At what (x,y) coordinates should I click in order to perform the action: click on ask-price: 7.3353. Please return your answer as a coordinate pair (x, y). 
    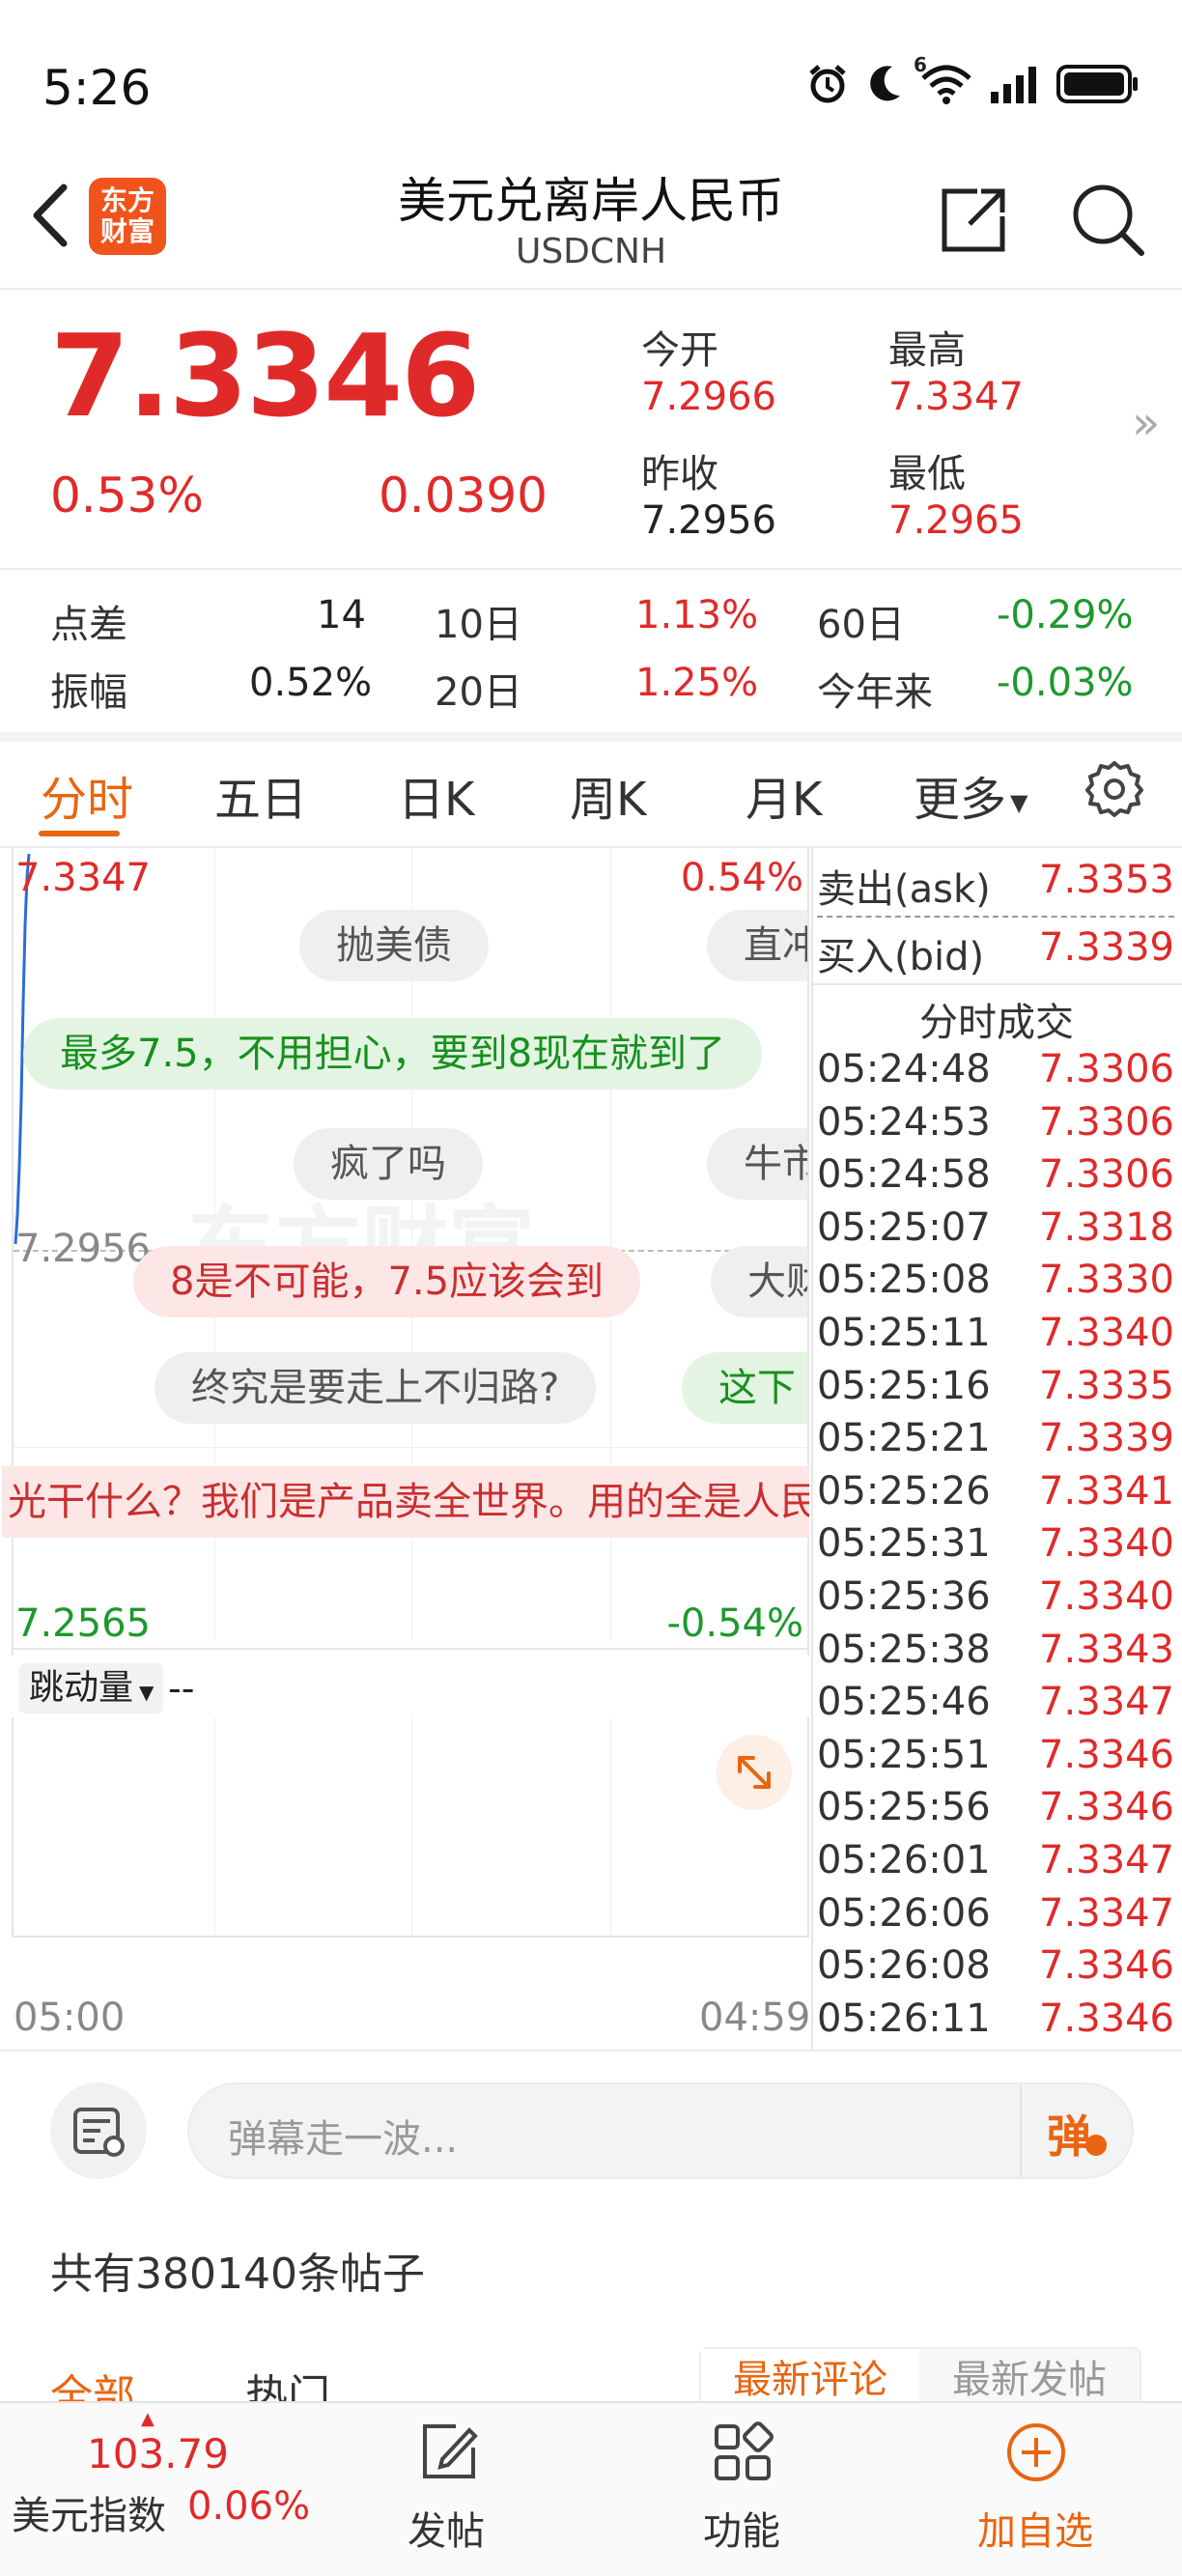
    Looking at the image, I should click on (1106, 880).